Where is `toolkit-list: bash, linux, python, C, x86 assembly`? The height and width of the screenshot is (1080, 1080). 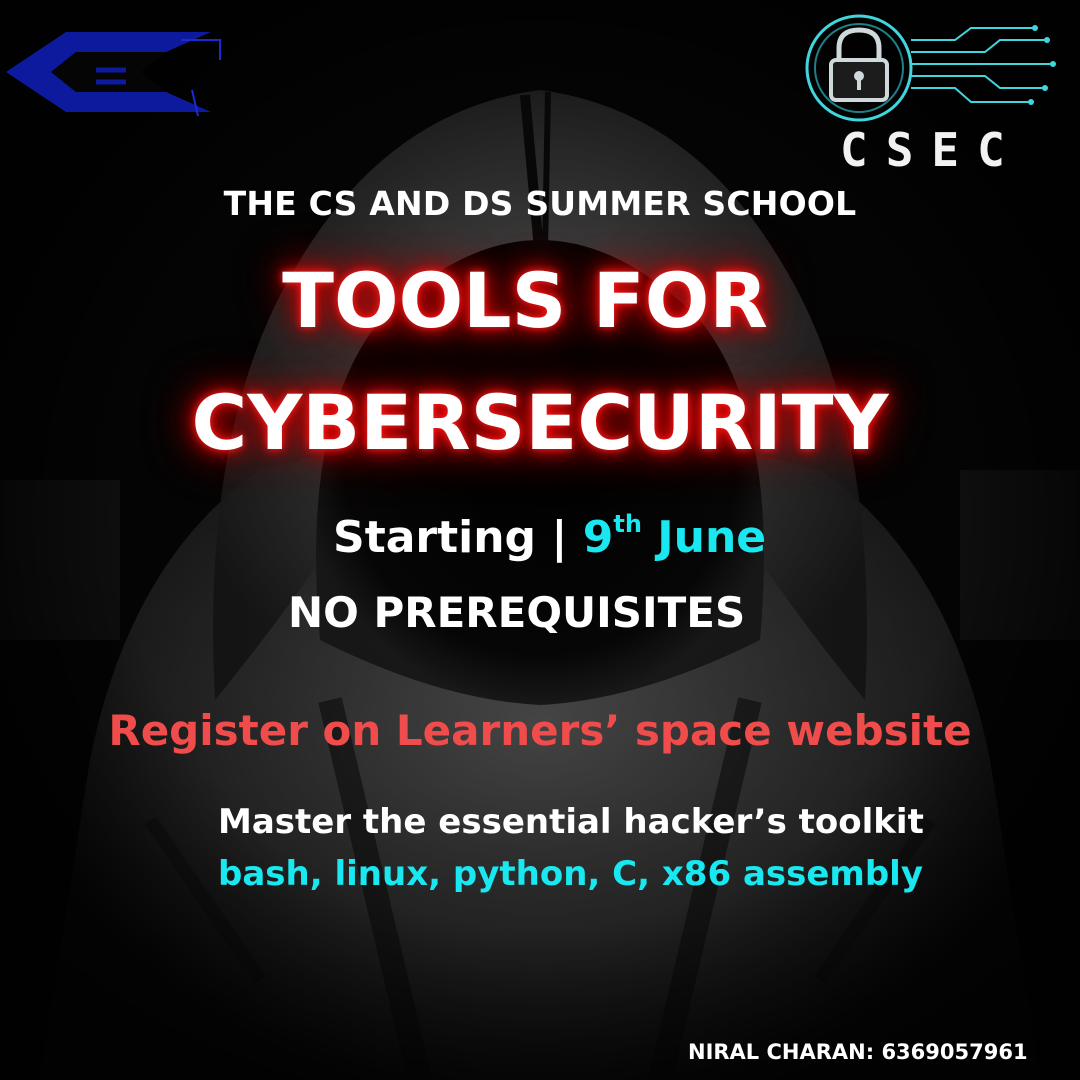
toolkit-list: bash, linux, python, C, x86 assembly is located at coordinates (571, 874).